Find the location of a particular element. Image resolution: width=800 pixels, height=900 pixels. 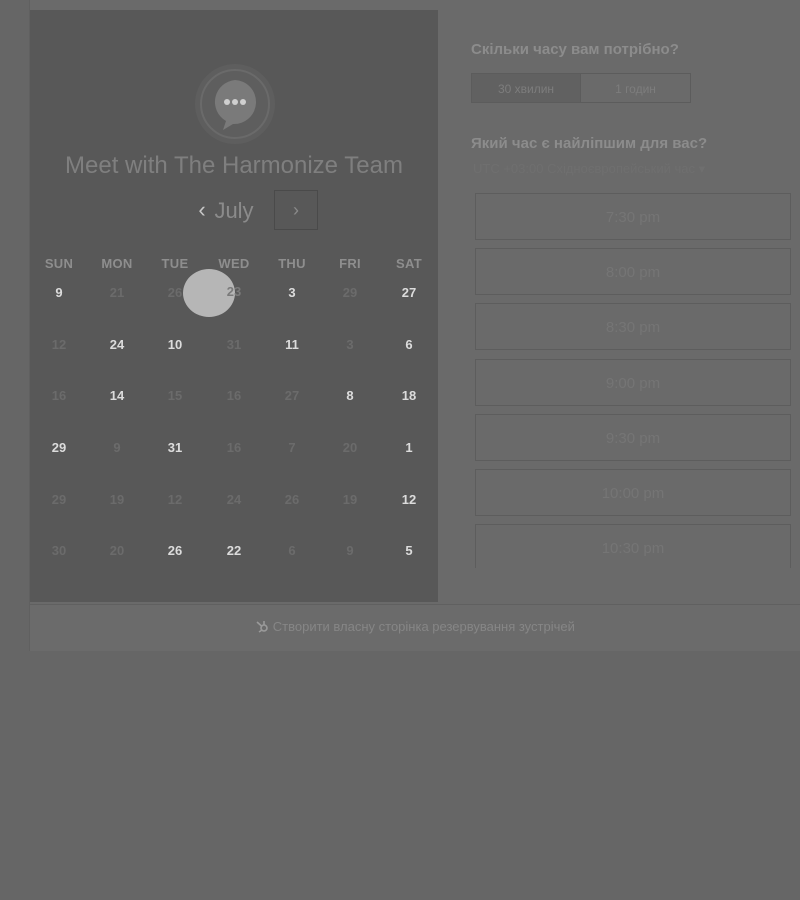

timezone-label: UTC +03:00 Східноєвропейський час is located at coordinates (584, 168).